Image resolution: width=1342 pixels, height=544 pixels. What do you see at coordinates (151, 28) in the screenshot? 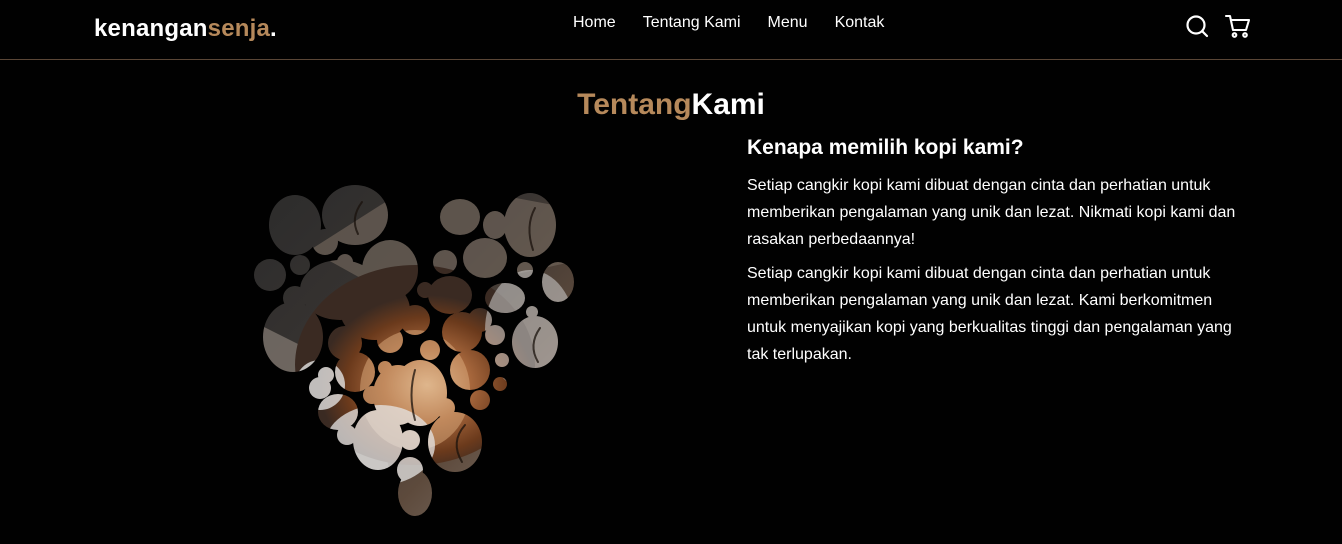
I see `logo-main: kenangan` at bounding box center [151, 28].